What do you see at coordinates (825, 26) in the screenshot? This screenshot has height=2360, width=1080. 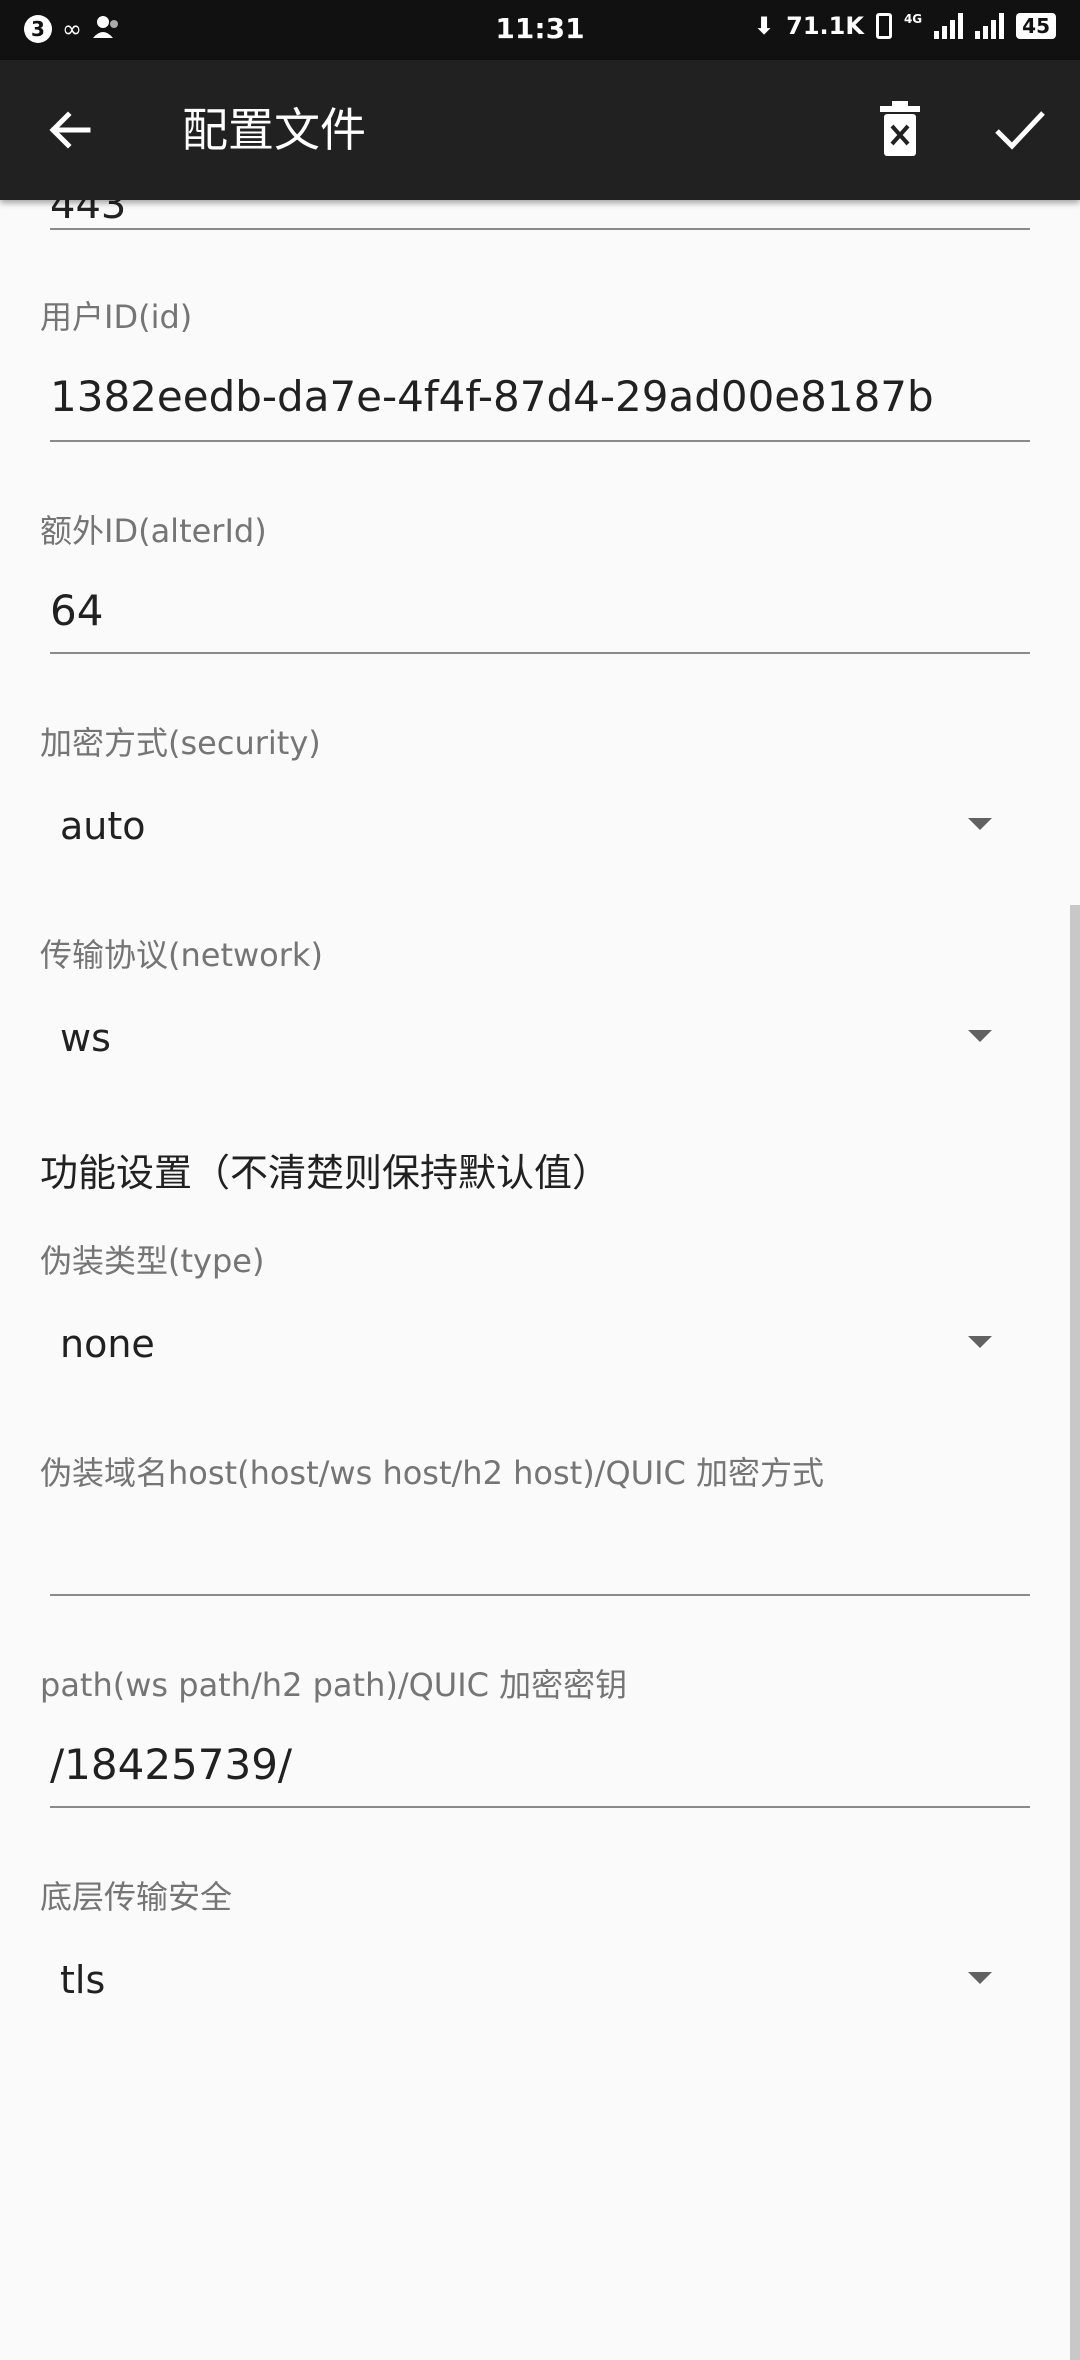 I see `net-speed: 71.1K` at bounding box center [825, 26].